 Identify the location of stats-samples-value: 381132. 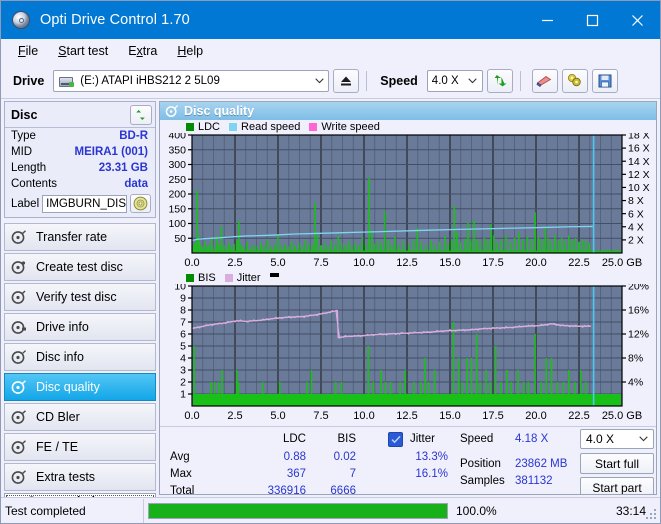
(534, 481).